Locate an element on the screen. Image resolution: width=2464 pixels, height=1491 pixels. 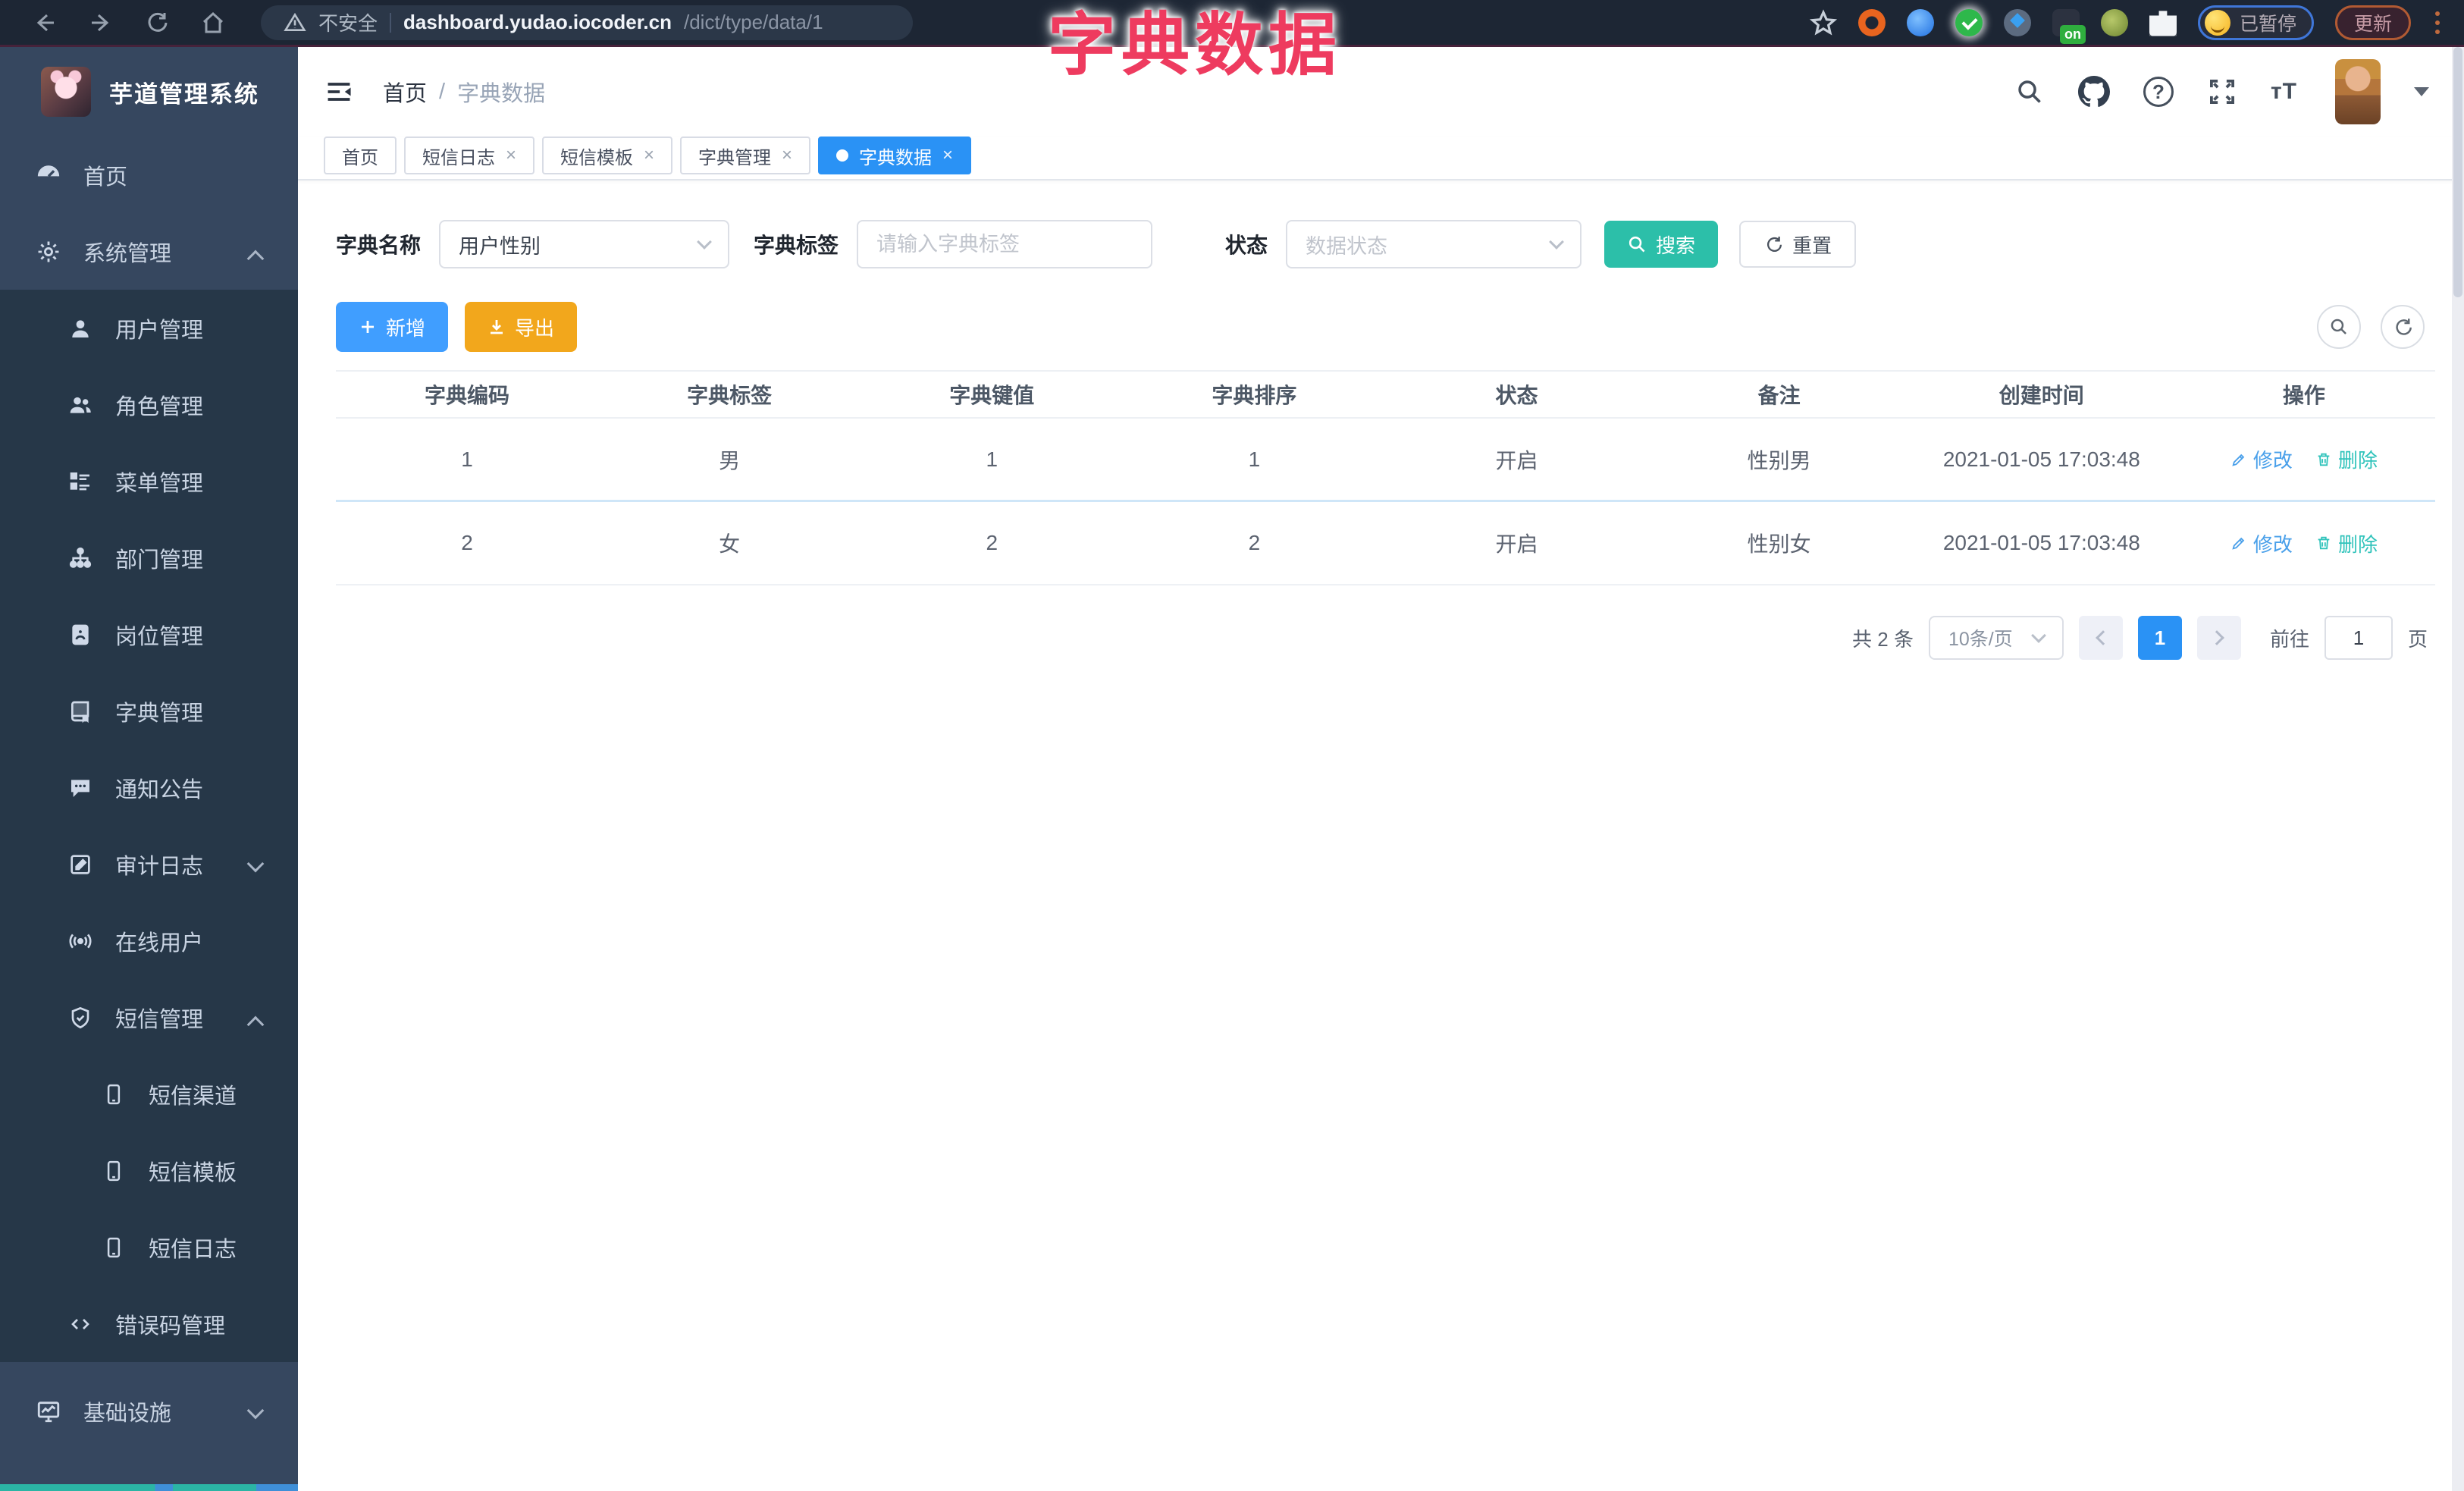
tab-label: 短信日志 is located at coordinates (459, 157).